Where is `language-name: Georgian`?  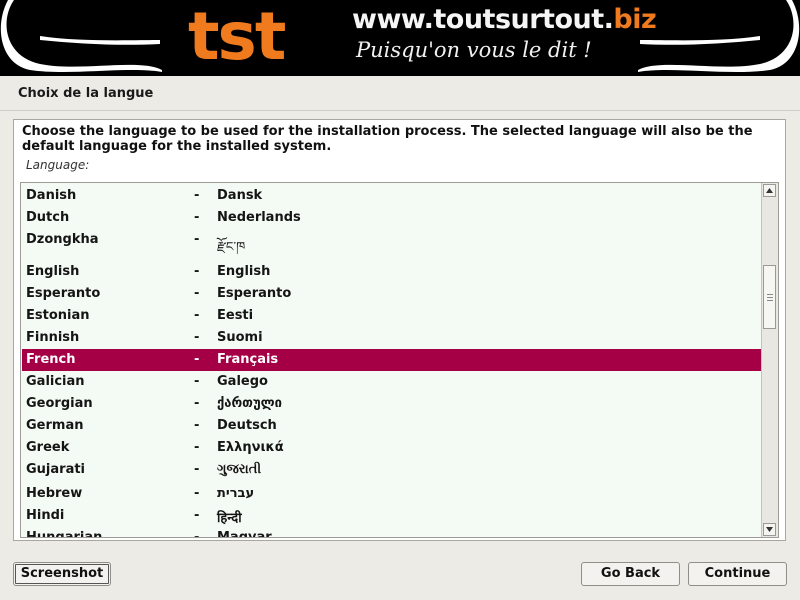
language-name: Georgian is located at coordinates (59, 403).